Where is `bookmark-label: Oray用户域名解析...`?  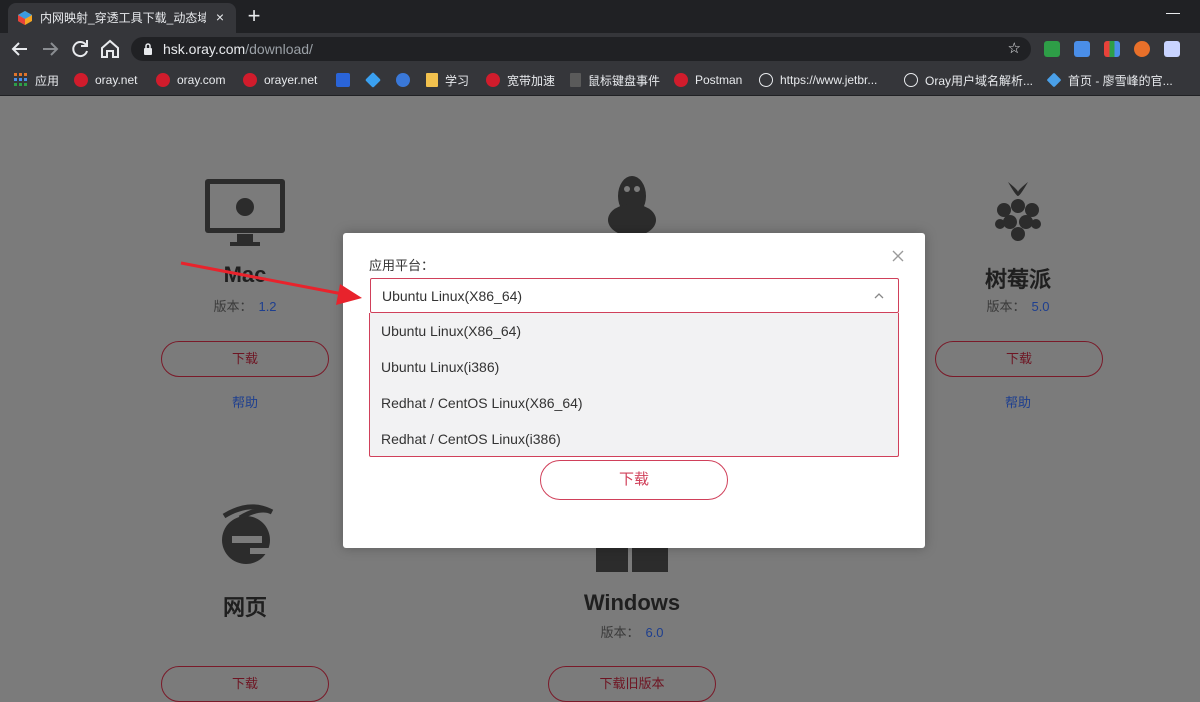 bookmark-label: Oray用户域名解析... is located at coordinates (979, 80).